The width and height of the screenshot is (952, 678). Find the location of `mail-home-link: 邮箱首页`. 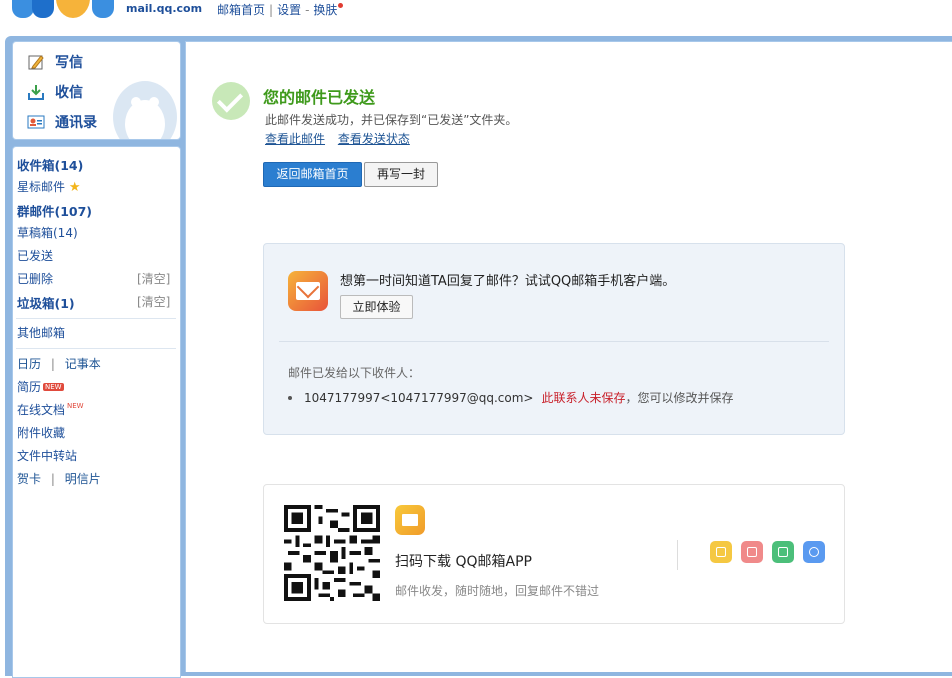

mail-home-link: 邮箱首页 is located at coordinates (241, 10).